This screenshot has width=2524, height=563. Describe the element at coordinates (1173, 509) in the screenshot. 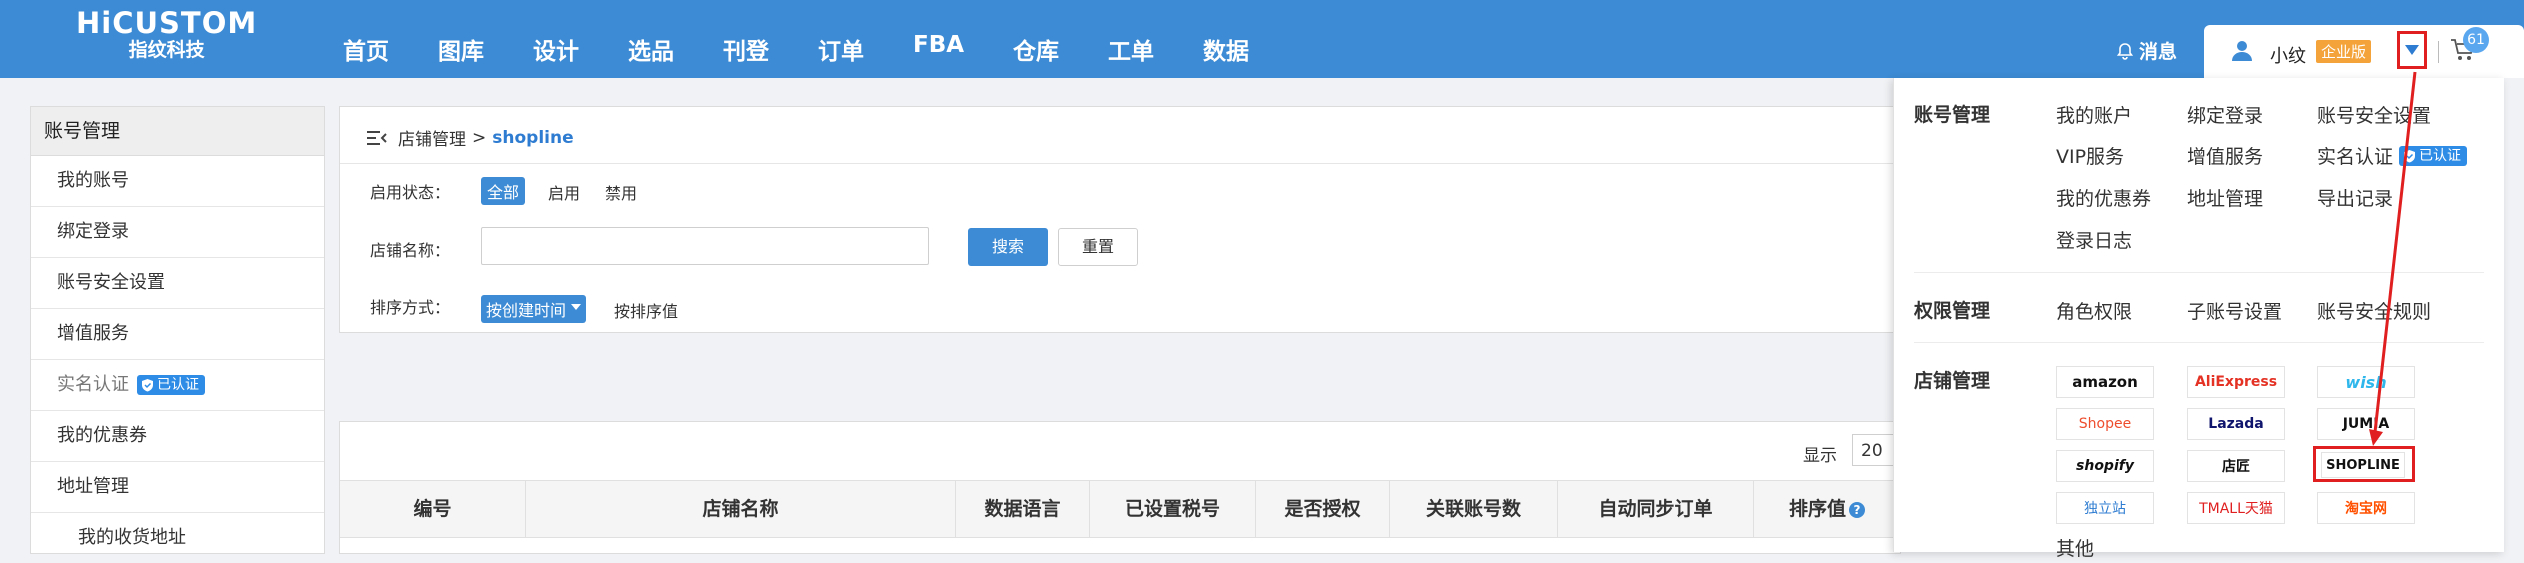

I see `column-header-tax-id: 已设置税号` at that location.